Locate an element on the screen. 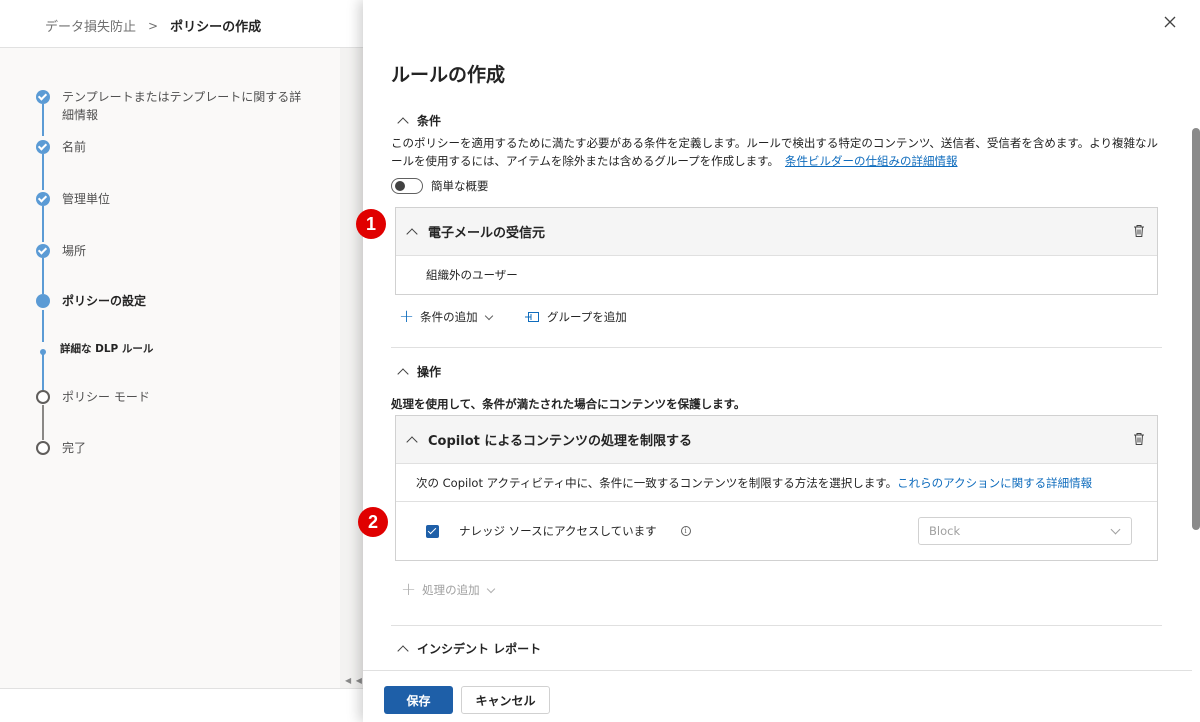  current-step-icon is located at coordinates (43, 301).